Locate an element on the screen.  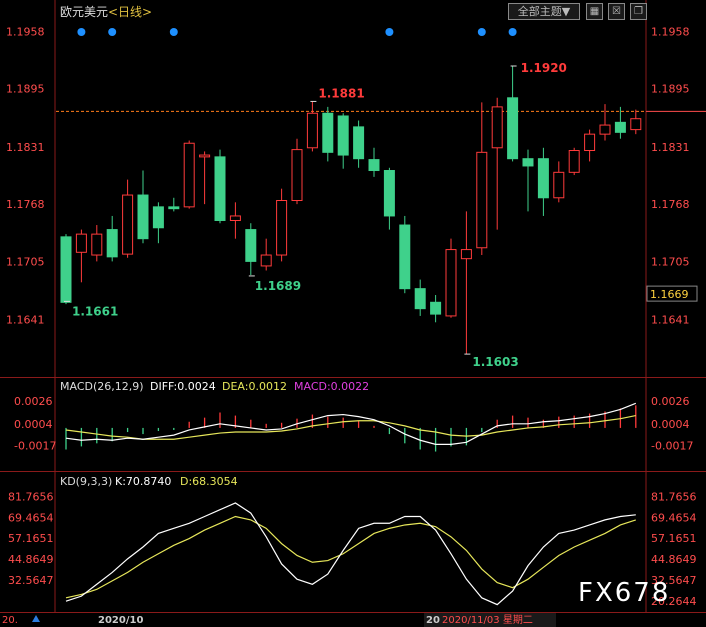
x-axis-left-date: 2020/10 is located at coordinates (120, 620).